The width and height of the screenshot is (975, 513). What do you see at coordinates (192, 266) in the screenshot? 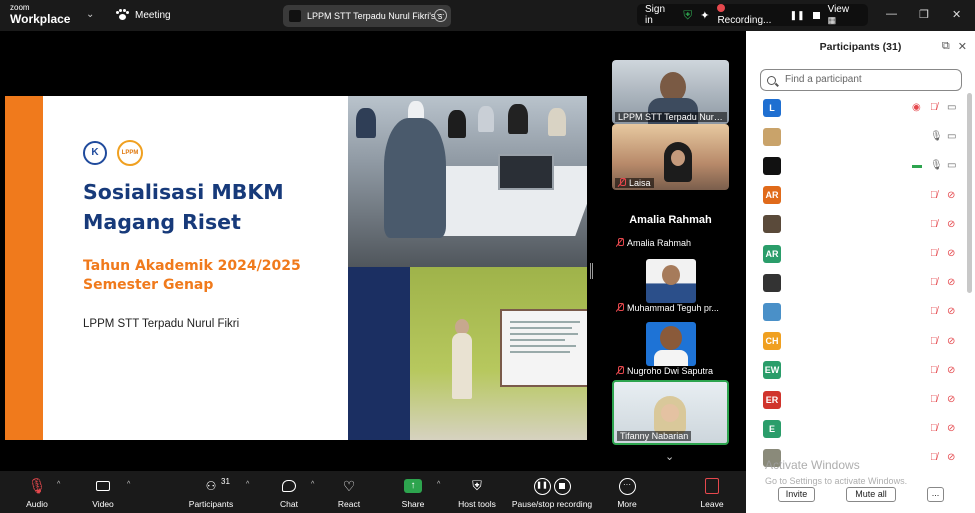
I see `slide-subtitle-line1: Tahun Akademik 2024/2025` at bounding box center [192, 266].